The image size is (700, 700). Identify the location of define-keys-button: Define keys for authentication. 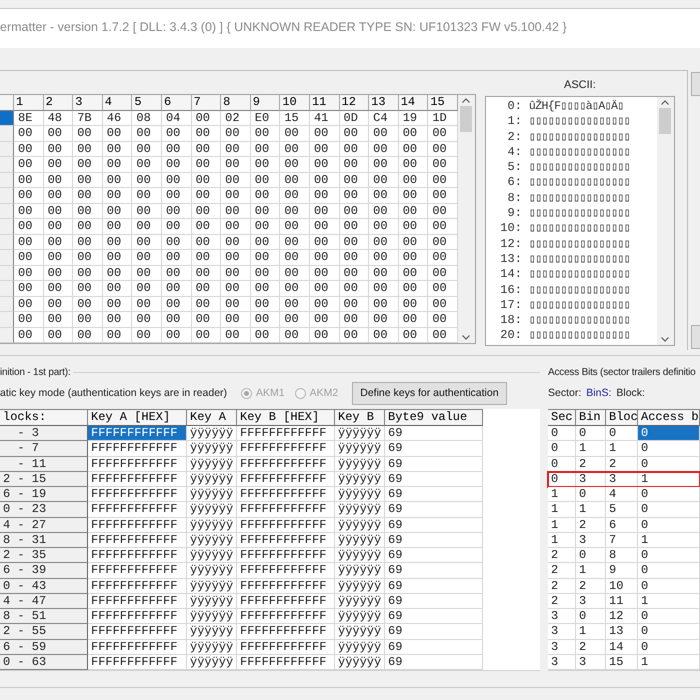
(429, 393).